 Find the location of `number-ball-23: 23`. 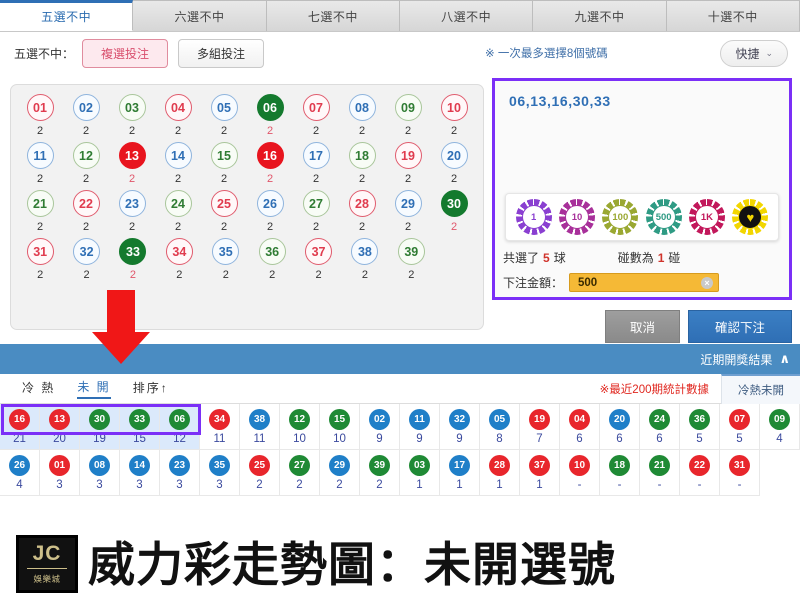

number-ball-23: 23 is located at coordinates (132, 203).